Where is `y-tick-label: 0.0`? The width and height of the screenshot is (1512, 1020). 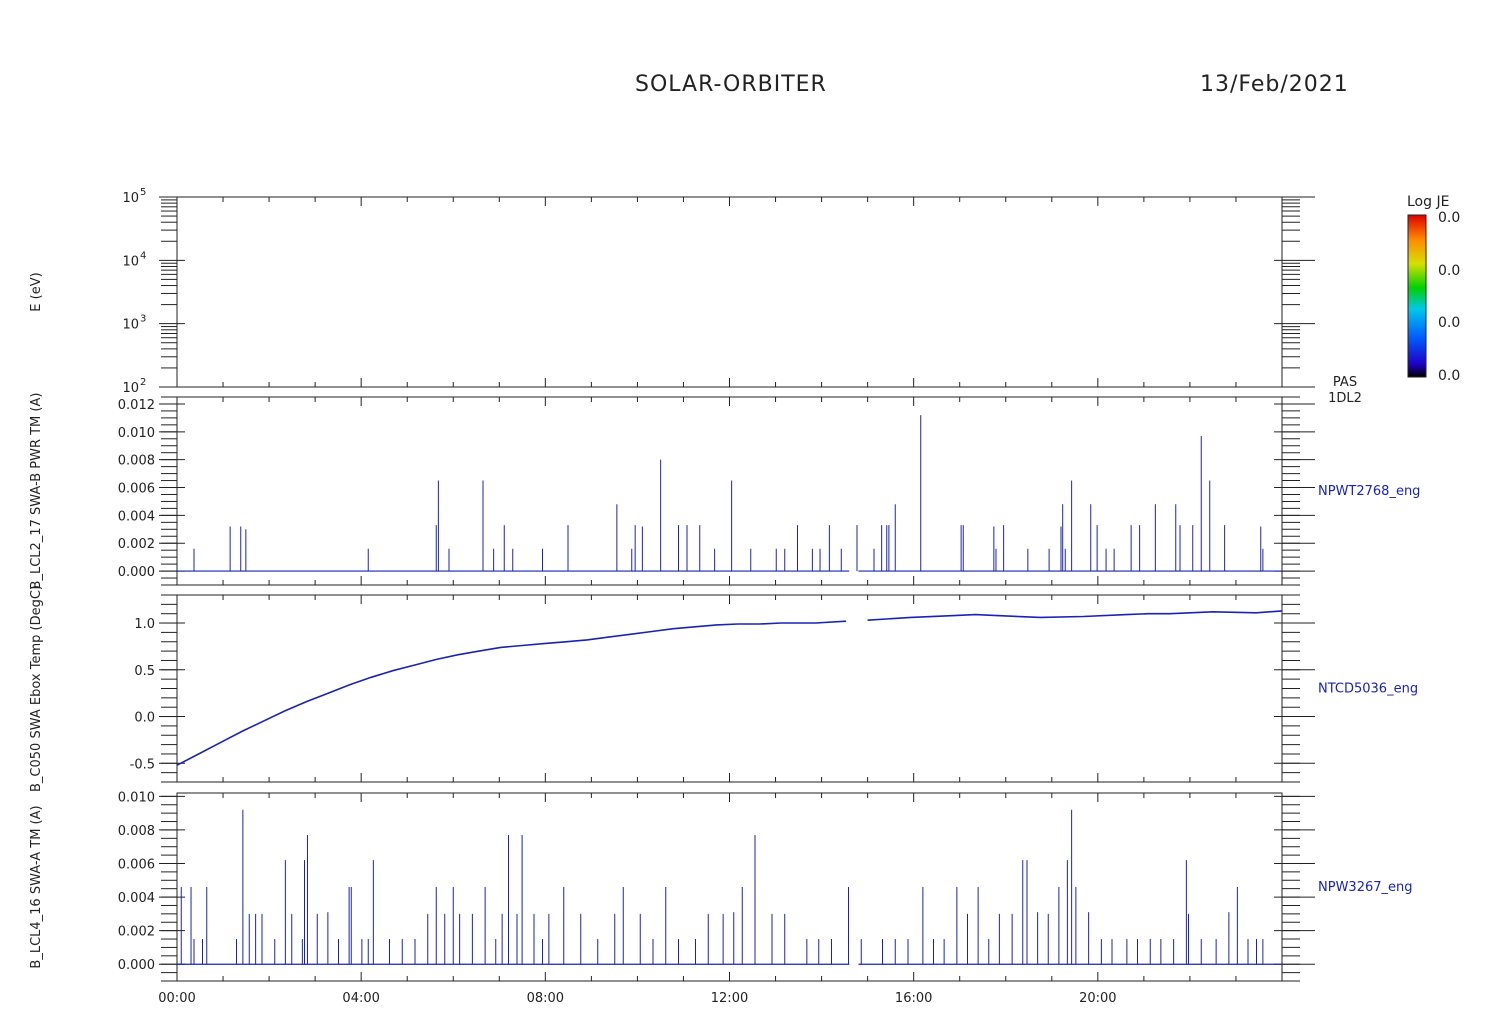 y-tick-label: 0.0 is located at coordinates (144, 718).